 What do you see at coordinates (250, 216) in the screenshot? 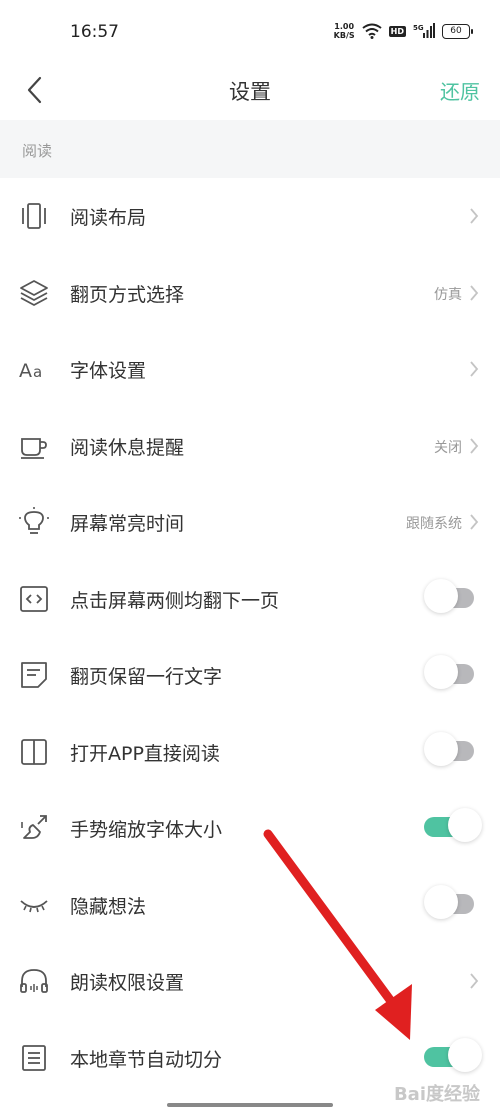
I see `setting-row-reading-layout: 阅读布局` at bounding box center [250, 216].